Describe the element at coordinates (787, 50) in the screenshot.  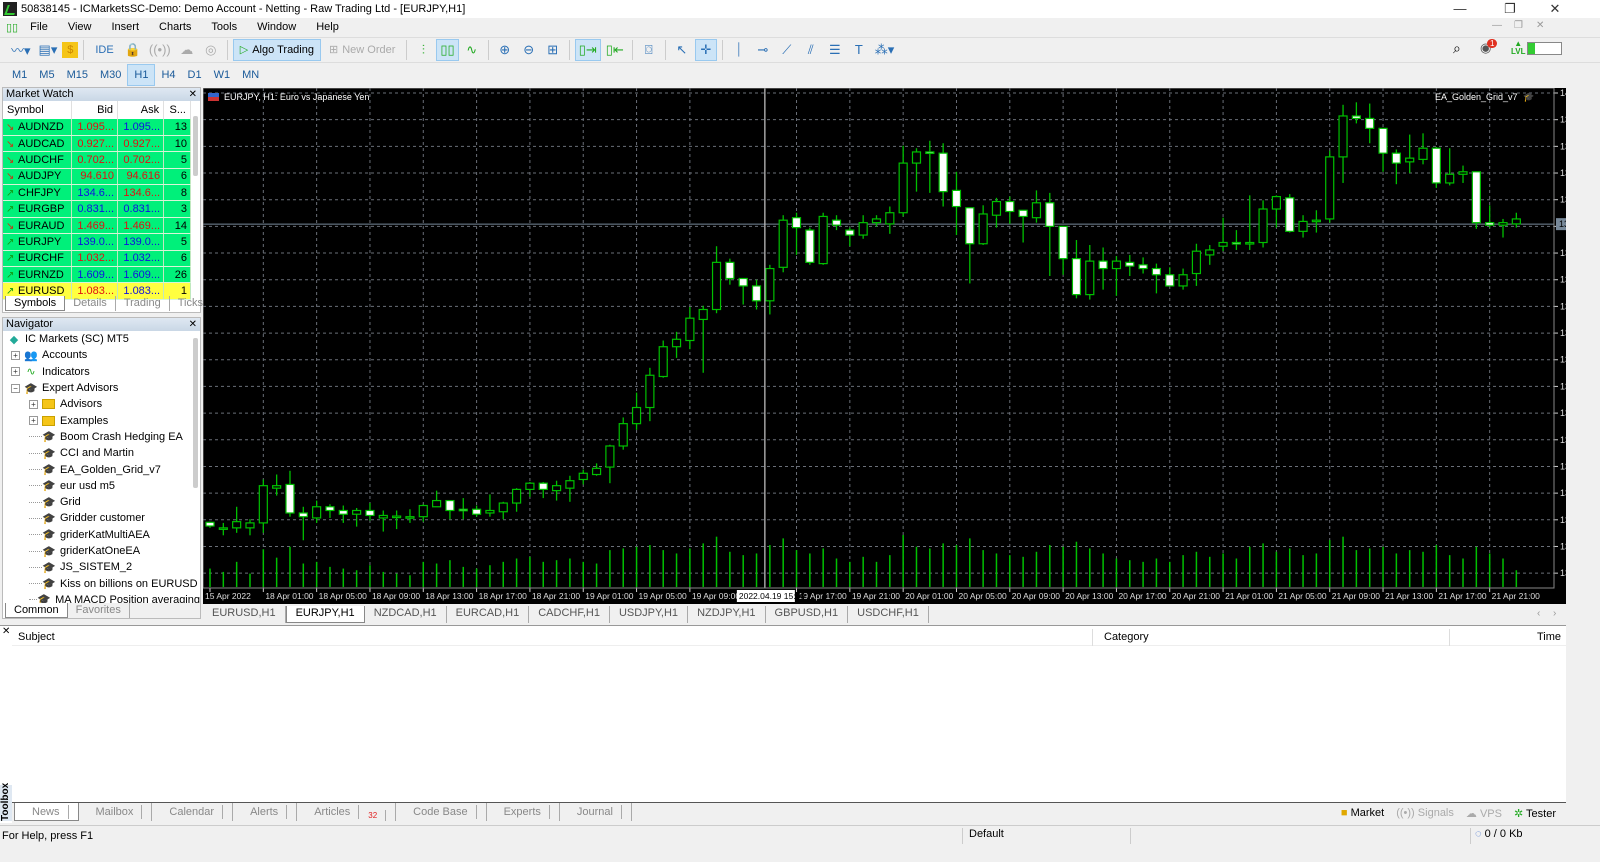
I see `trendline-icon: ⟋` at that location.